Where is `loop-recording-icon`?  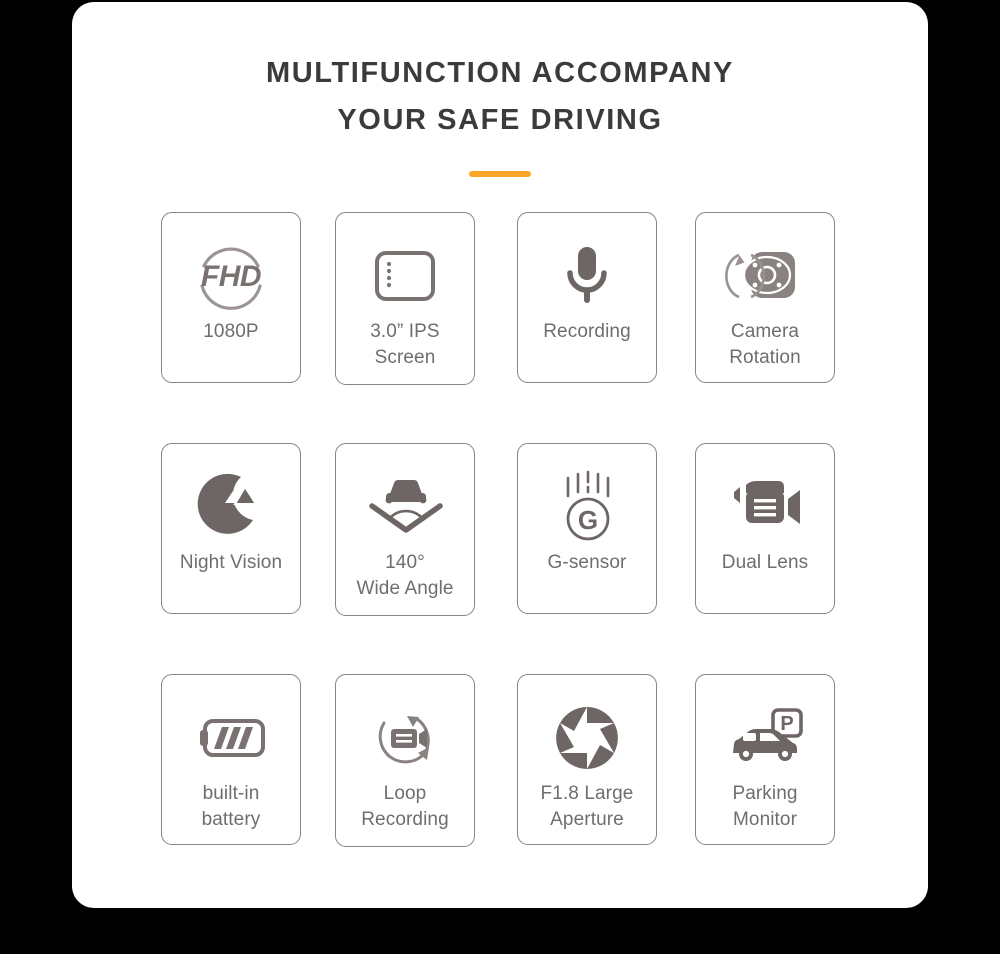
loop-recording-icon is located at coordinates (405, 738).